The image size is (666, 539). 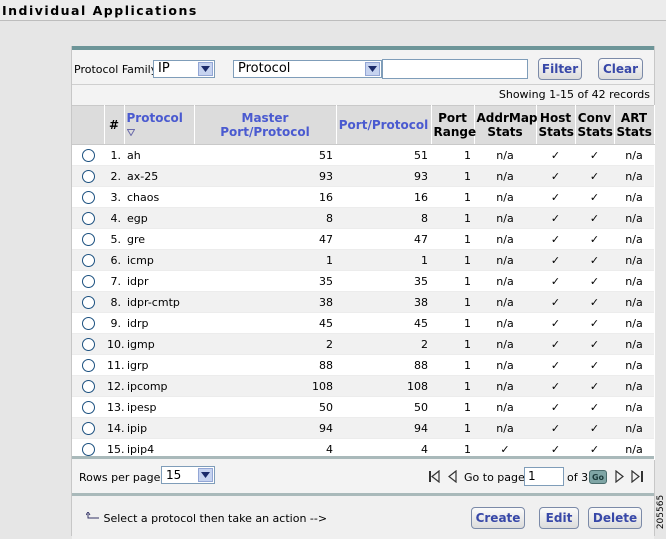 What do you see at coordinates (452, 118) in the screenshot?
I see `port-range-line1: Port` at bounding box center [452, 118].